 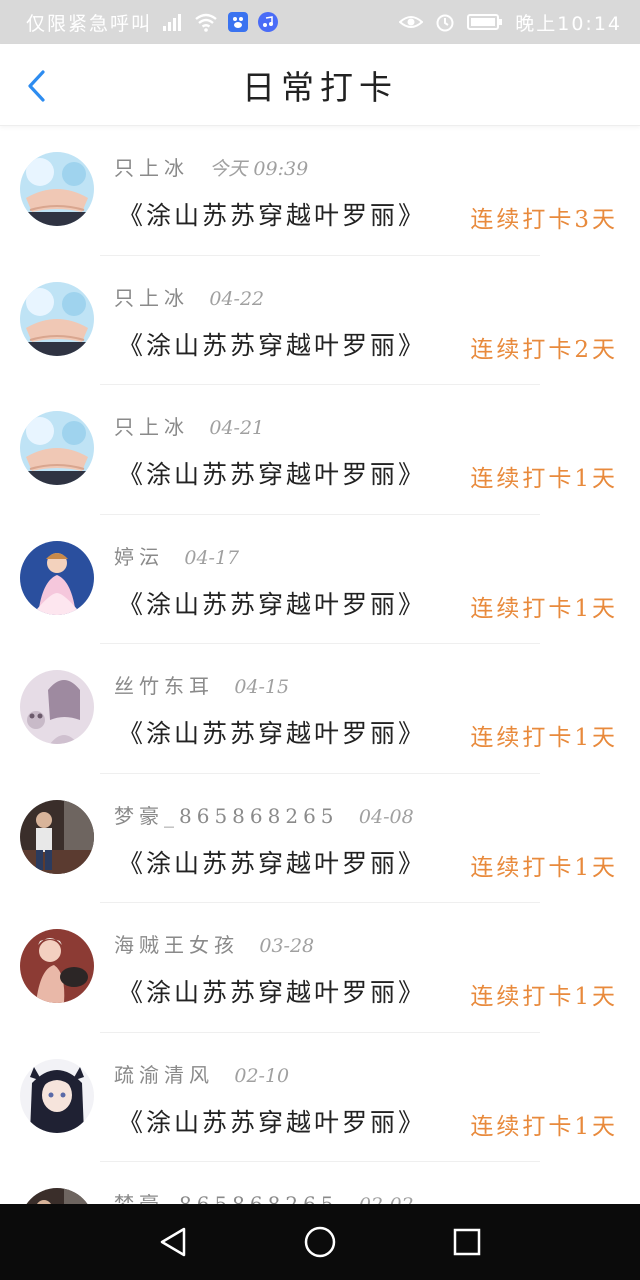 I want to click on meta-line: 疏渝清风 02-10, so click(x=201, y=1073).